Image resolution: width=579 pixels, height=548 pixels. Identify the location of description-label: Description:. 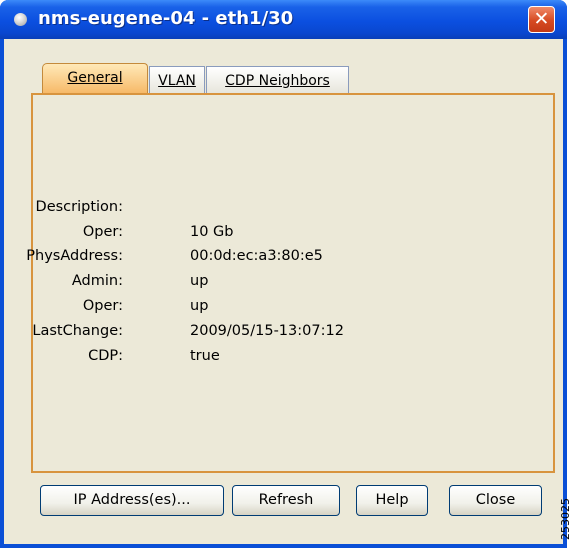
(79, 207).